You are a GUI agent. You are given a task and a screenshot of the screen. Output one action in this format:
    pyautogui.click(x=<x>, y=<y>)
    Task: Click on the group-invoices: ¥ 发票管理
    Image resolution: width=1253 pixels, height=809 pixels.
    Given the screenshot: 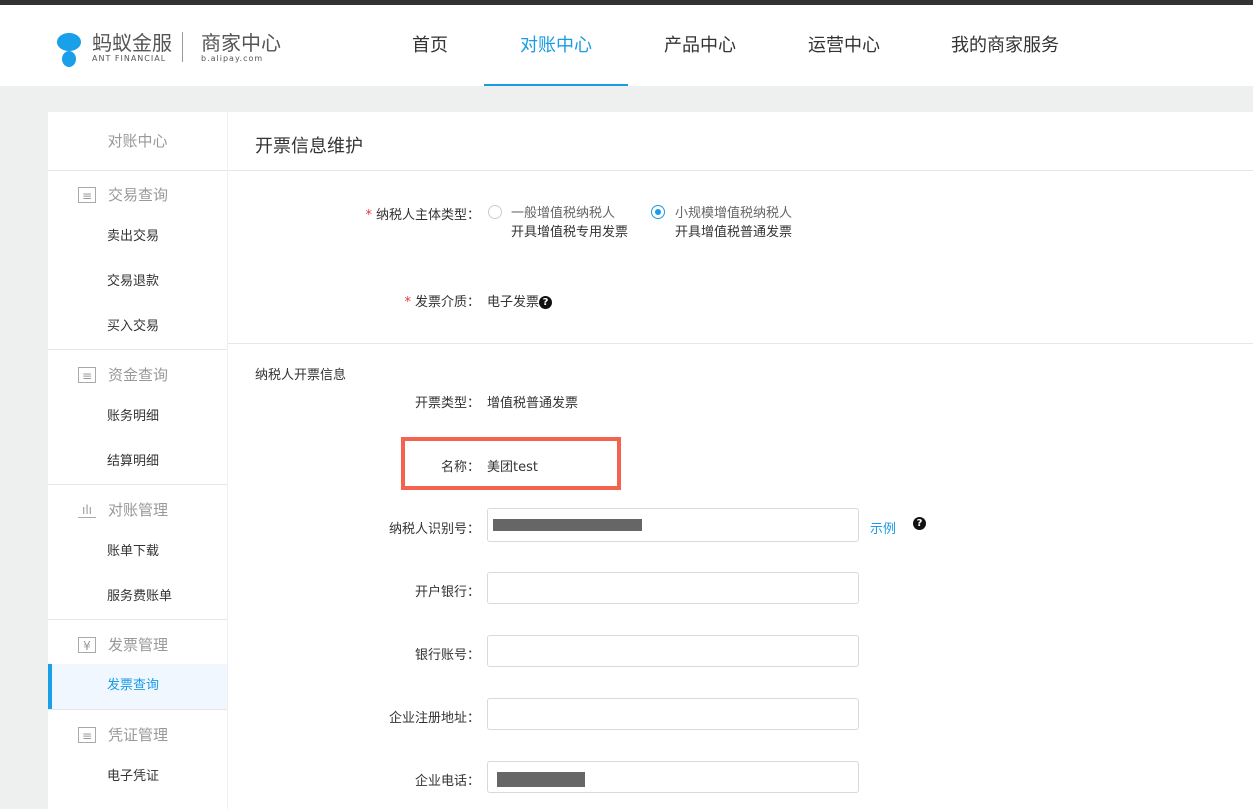 What is the action you would take?
    pyautogui.click(x=123, y=644)
    